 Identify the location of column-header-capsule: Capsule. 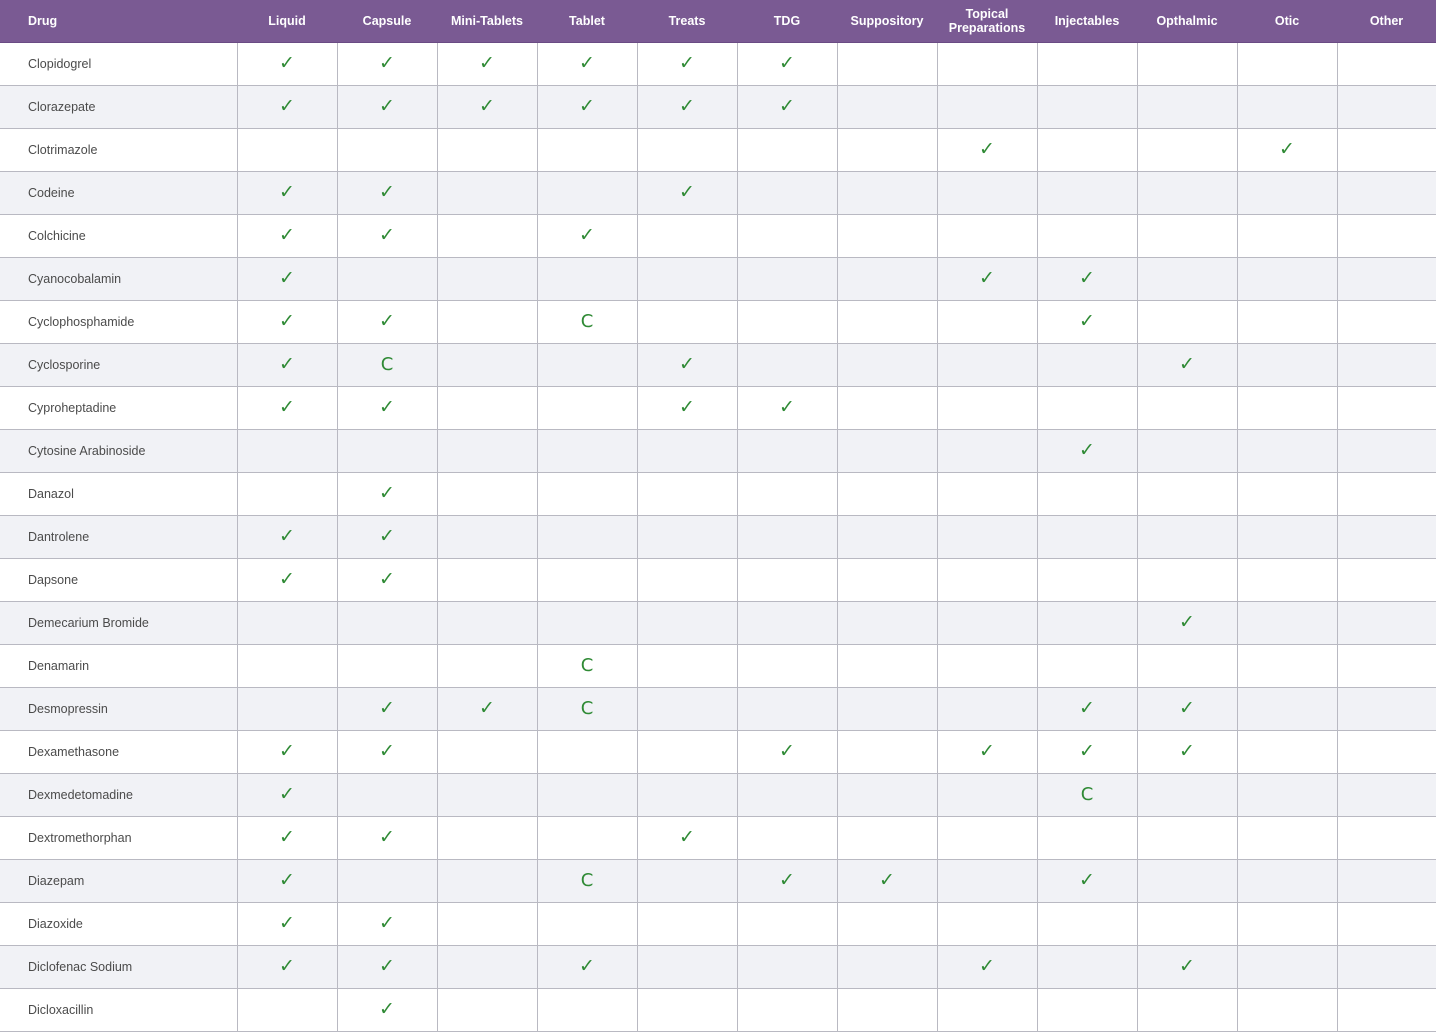
(387, 21).